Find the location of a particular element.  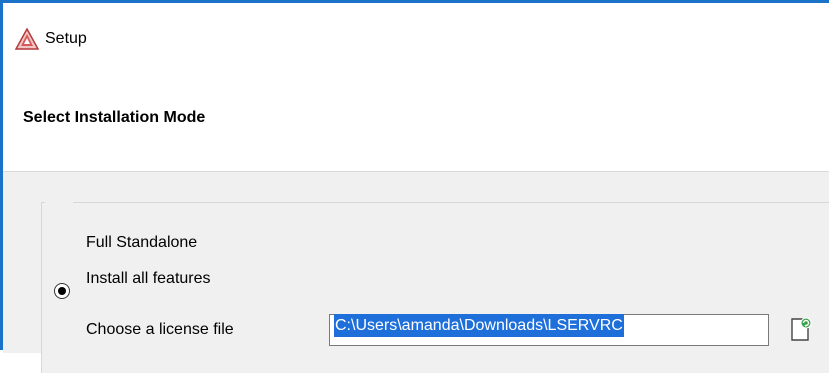

full-standalone-radio is located at coordinates (62, 291).